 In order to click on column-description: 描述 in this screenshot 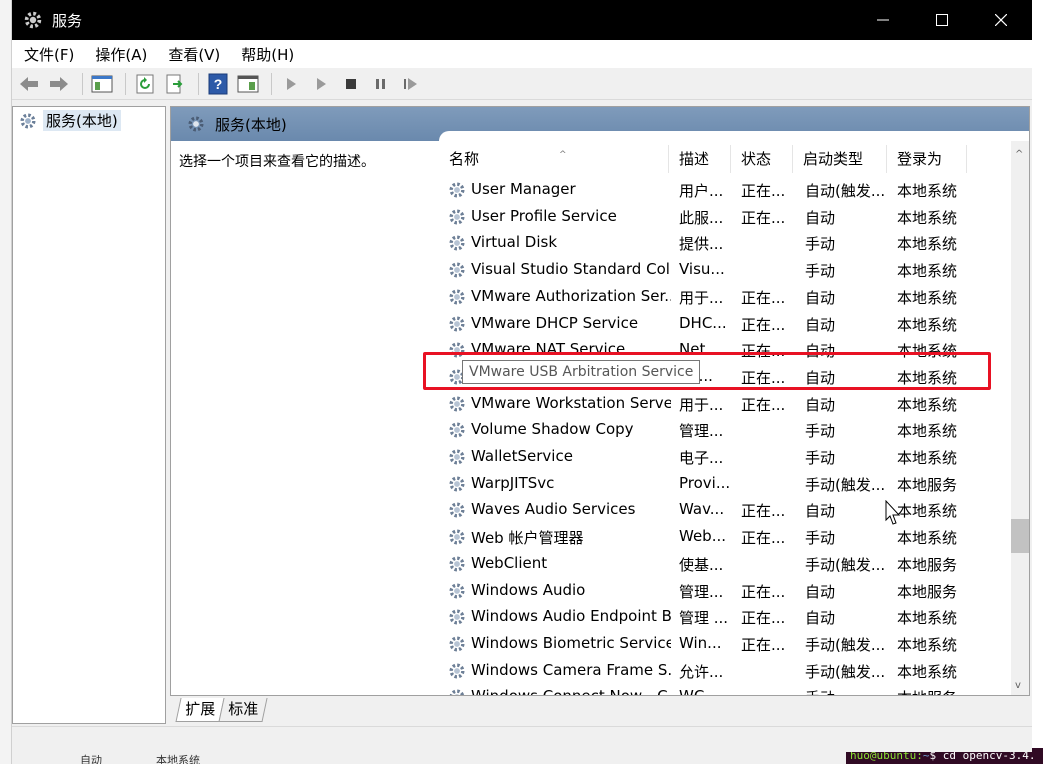, I will do `click(700, 159)`.